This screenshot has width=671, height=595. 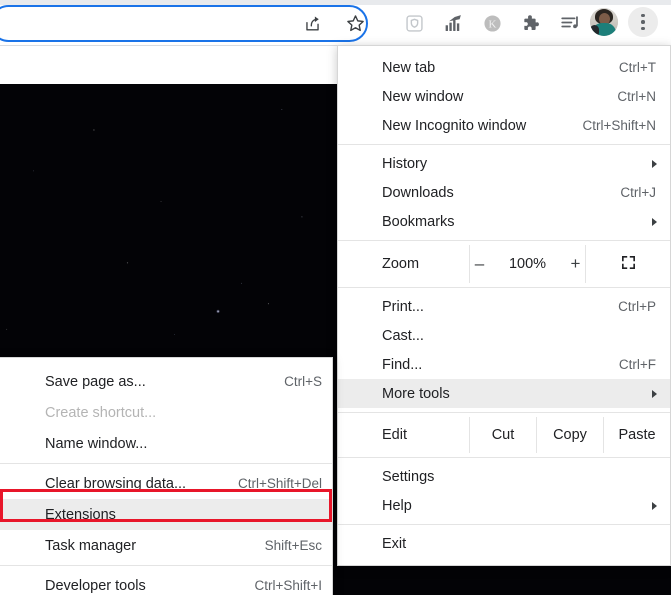 What do you see at coordinates (91, 545) in the screenshot?
I see `menu-item-label: Task manager` at bounding box center [91, 545].